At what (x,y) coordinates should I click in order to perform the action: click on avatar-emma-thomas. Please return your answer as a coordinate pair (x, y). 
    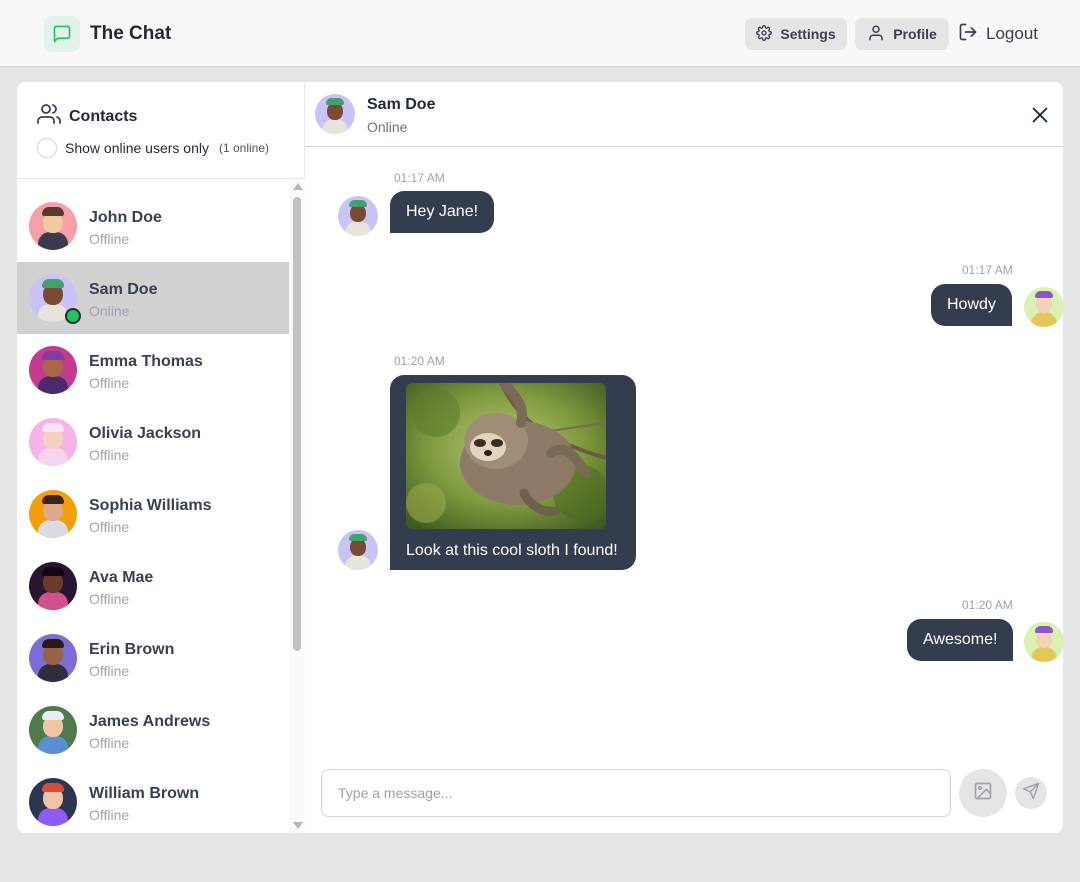
    Looking at the image, I should click on (53, 370).